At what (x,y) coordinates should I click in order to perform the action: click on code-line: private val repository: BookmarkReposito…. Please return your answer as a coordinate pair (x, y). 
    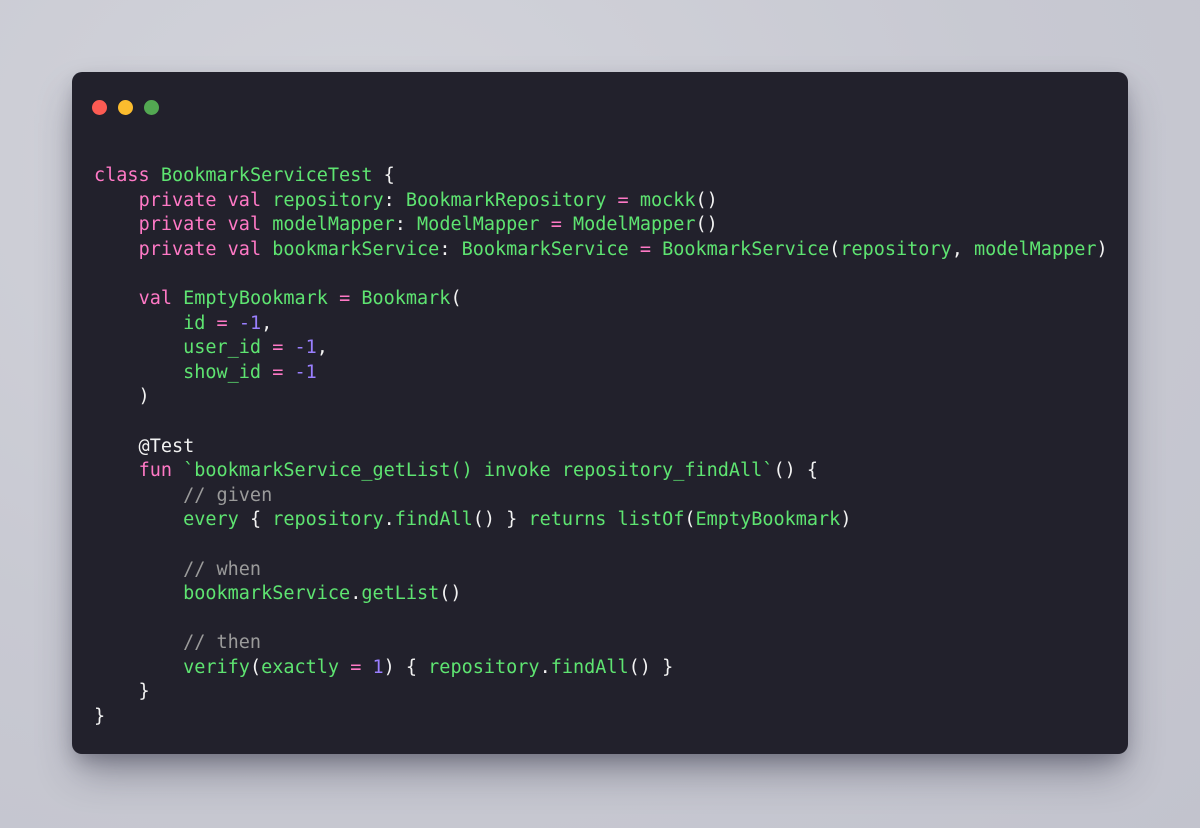
    Looking at the image, I should click on (600, 201).